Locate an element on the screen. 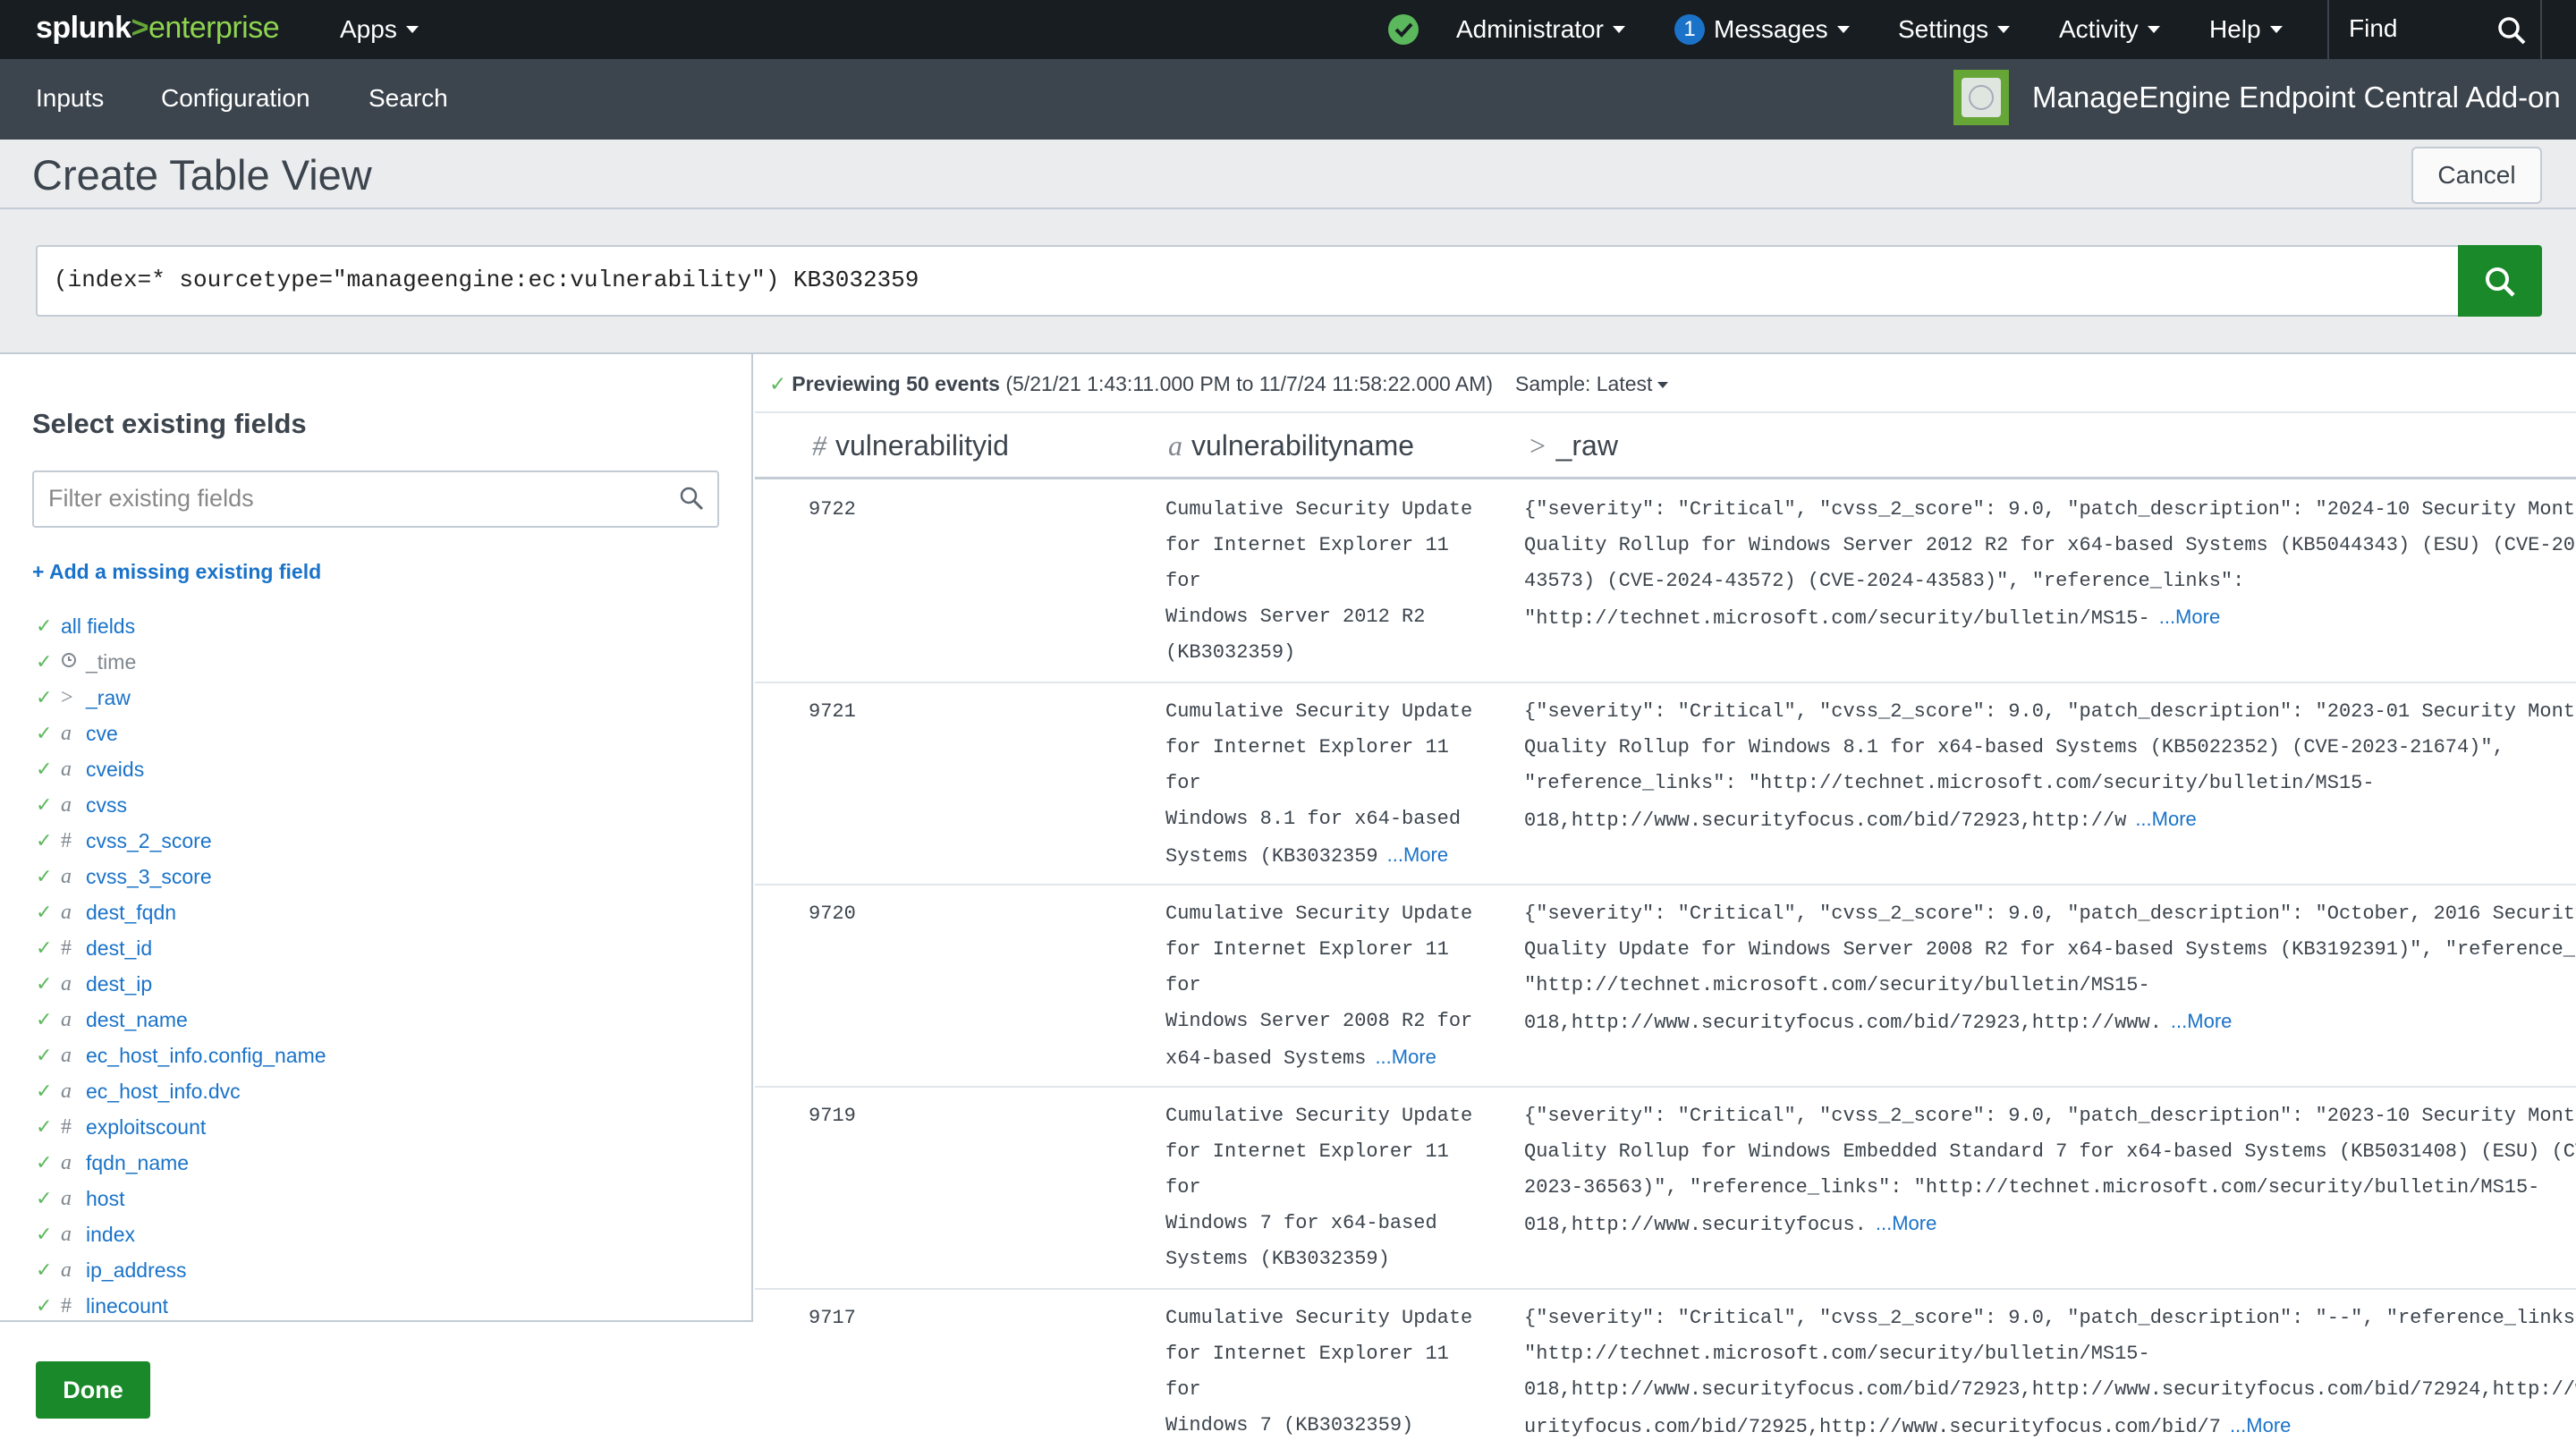  splunk-logo: splunk>enterprise is located at coordinates (158, 28).